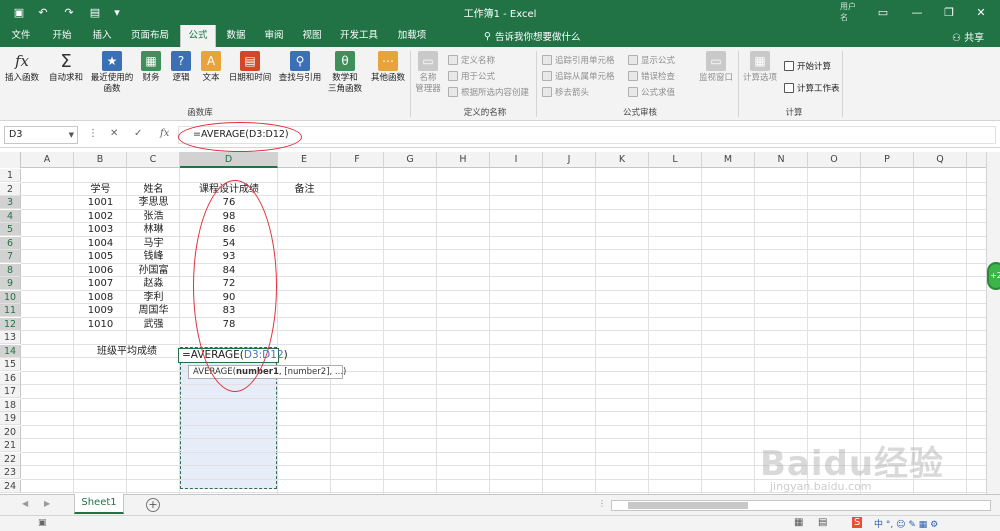 The height and width of the screenshot is (531, 1000). I want to click on next-sheet-icon: ▶, so click(47, 503).